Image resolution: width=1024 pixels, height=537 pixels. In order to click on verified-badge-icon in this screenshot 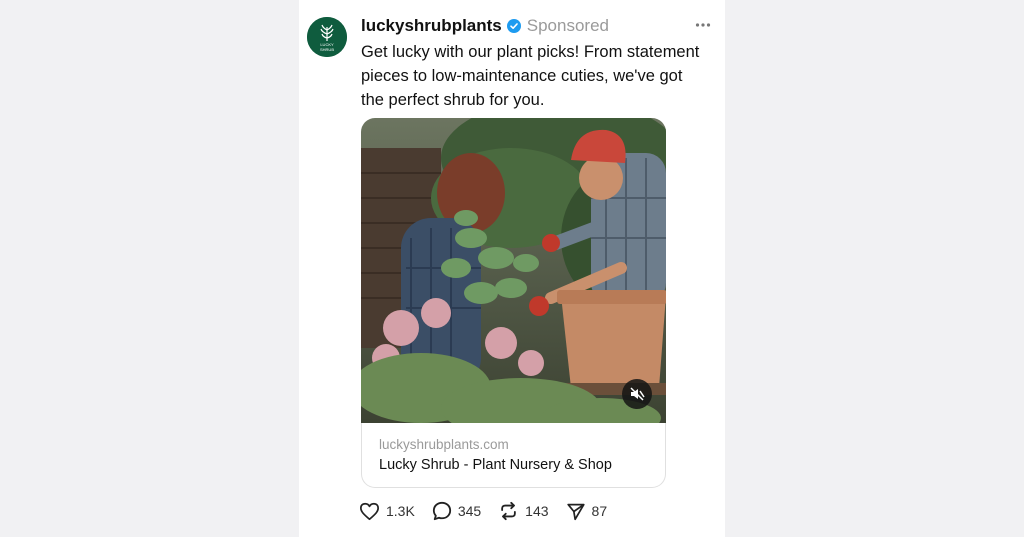, I will do `click(513, 26)`.